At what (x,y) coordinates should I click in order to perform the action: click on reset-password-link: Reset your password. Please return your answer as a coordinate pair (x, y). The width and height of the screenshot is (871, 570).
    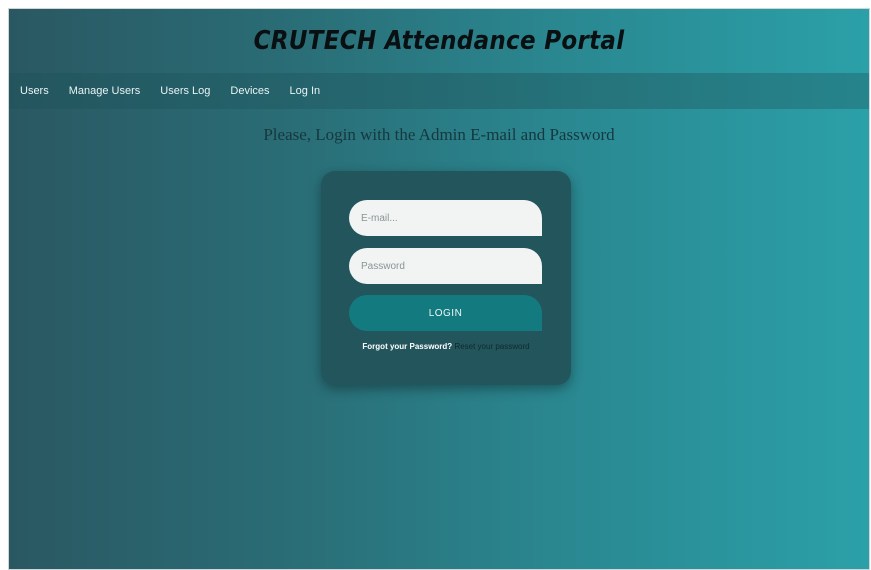
    Looking at the image, I should click on (491, 346).